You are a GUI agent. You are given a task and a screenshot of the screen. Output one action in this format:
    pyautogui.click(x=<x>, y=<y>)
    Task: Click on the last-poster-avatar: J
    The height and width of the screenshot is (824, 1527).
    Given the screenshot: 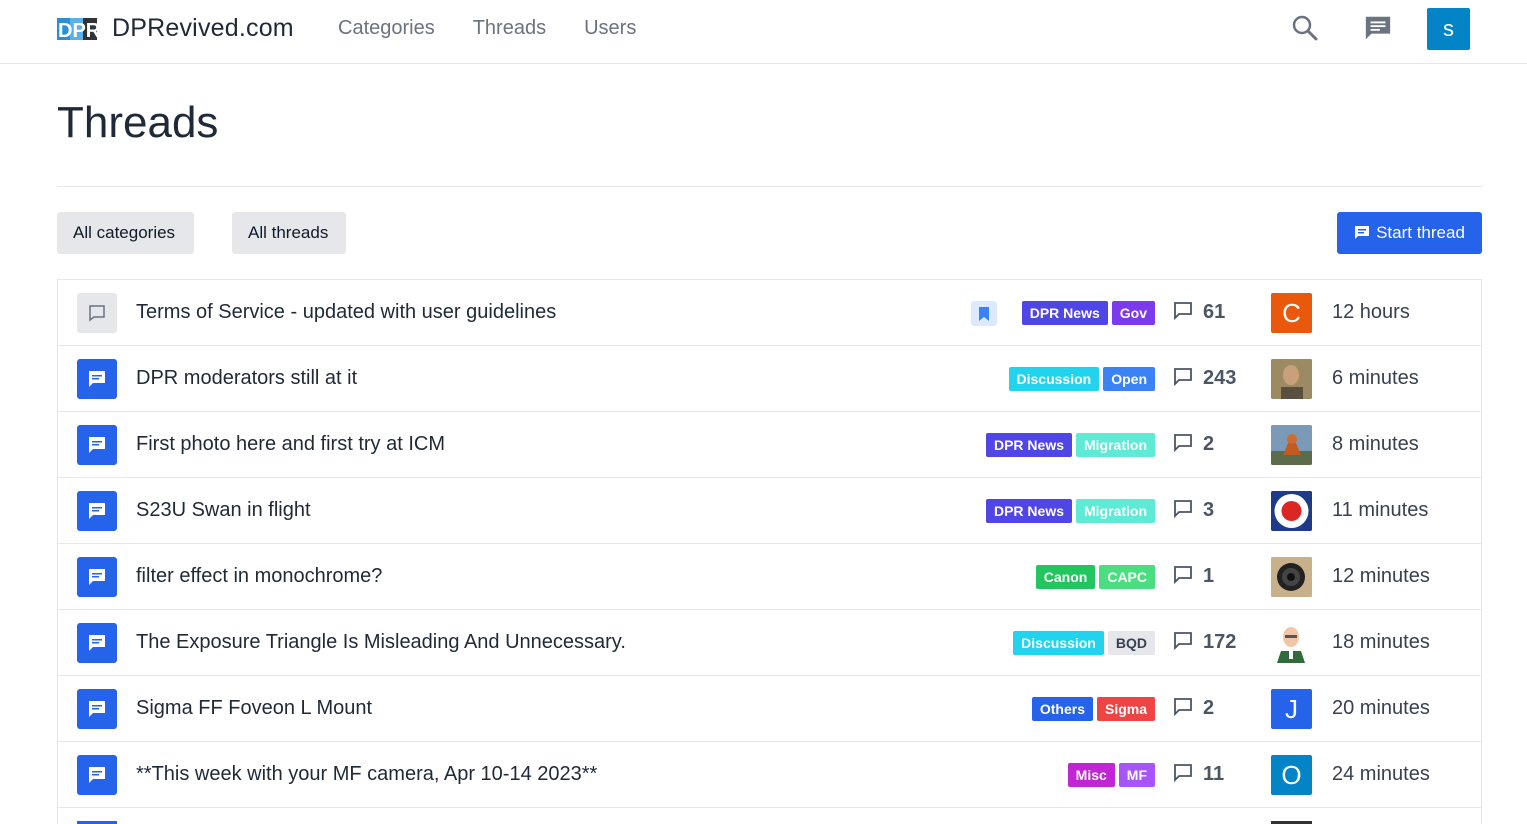 What is the action you would take?
    pyautogui.click(x=1291, y=709)
    